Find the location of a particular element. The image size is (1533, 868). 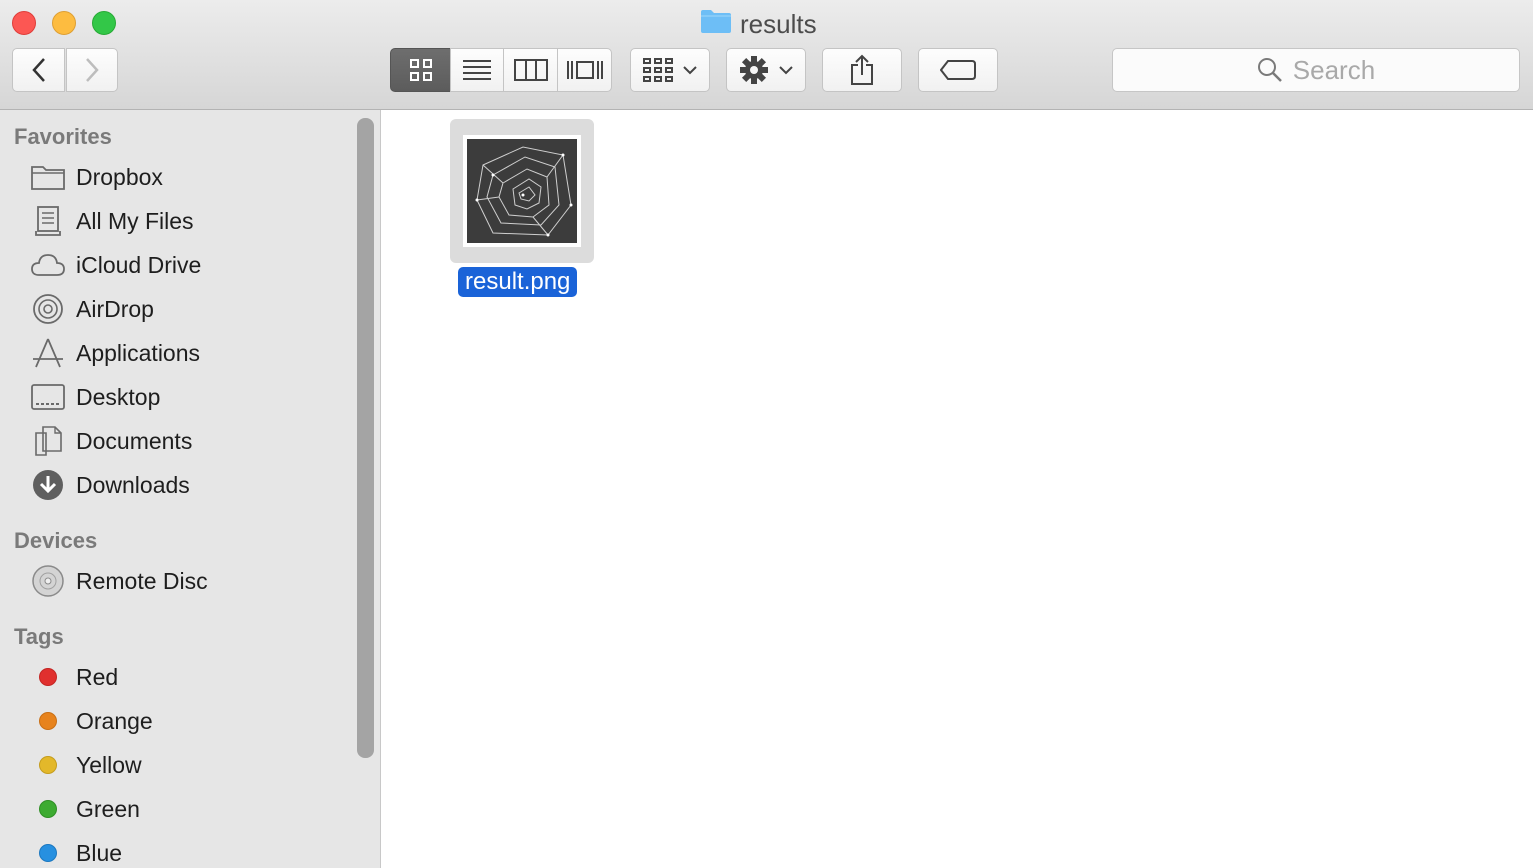

sidebar-item-tag-orange: Orange is located at coordinates (190, 721).